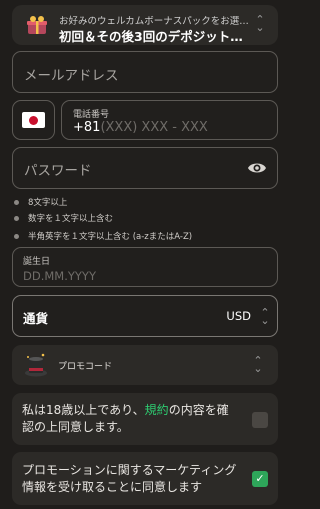 This screenshot has height=509, width=320. What do you see at coordinates (260, 479) in the screenshot?
I see `marketing-consent-checkbox: ✓` at bounding box center [260, 479].